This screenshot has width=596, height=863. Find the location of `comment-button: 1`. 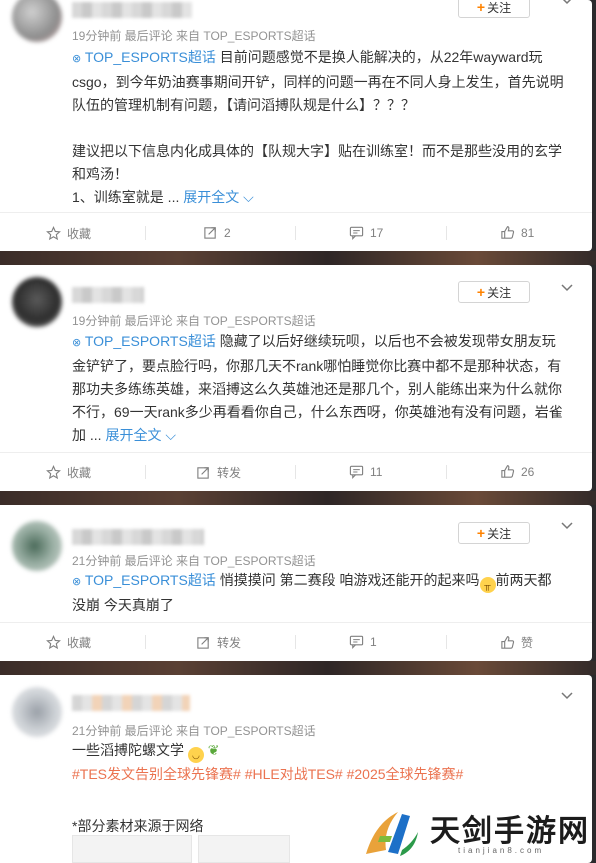

comment-button: 1 is located at coordinates (363, 641).